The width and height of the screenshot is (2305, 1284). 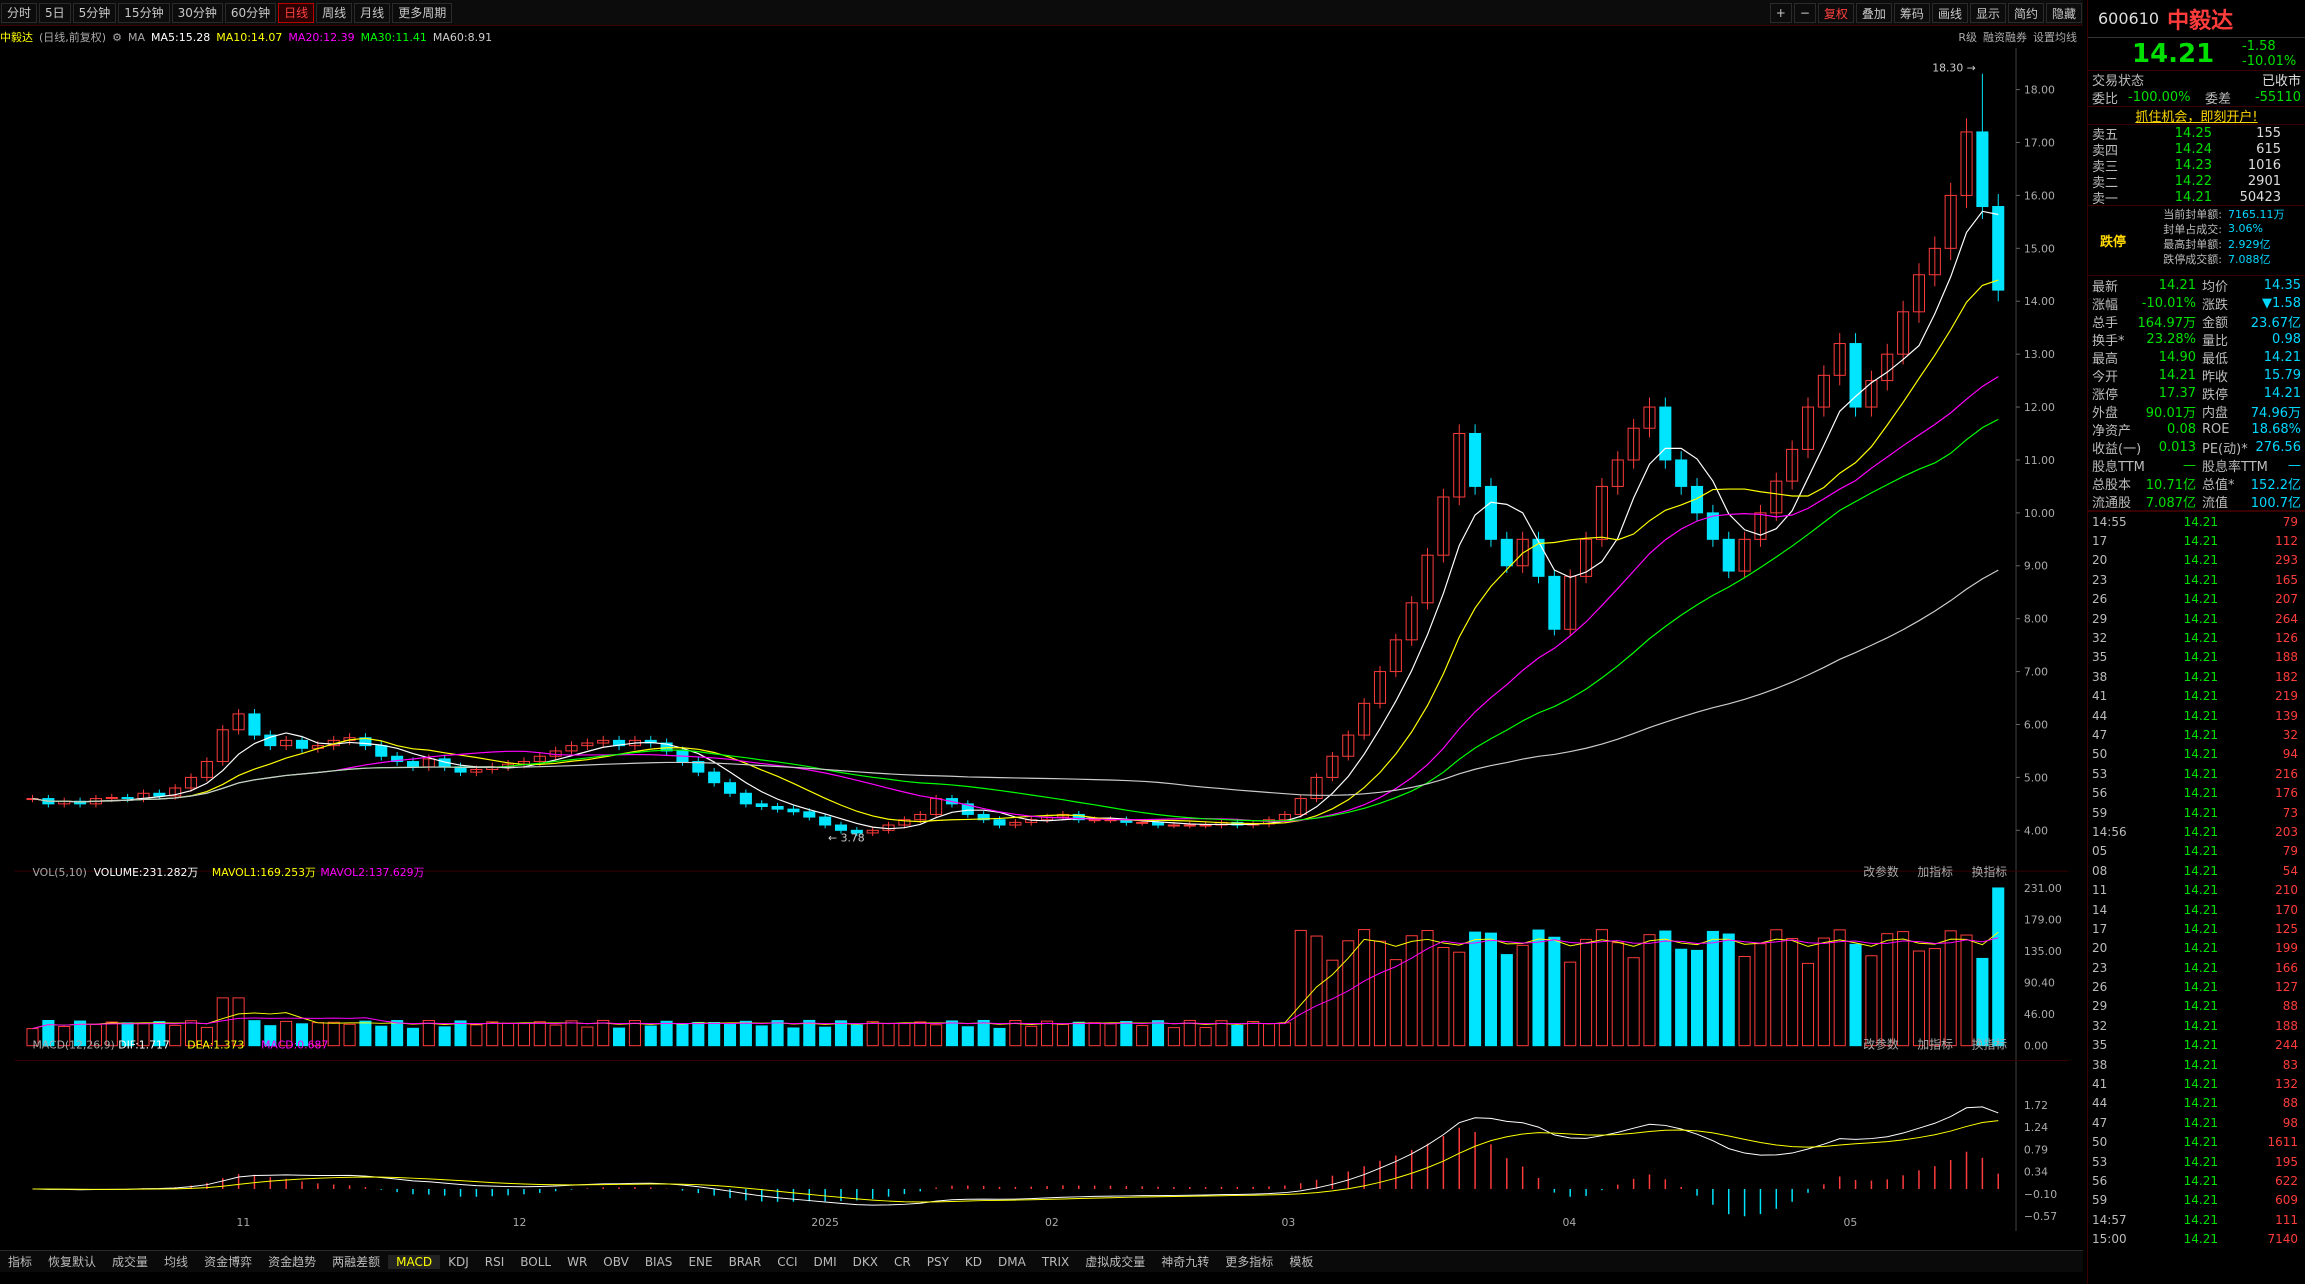 I want to click on period-tab-7: 周线, so click(x=334, y=12).